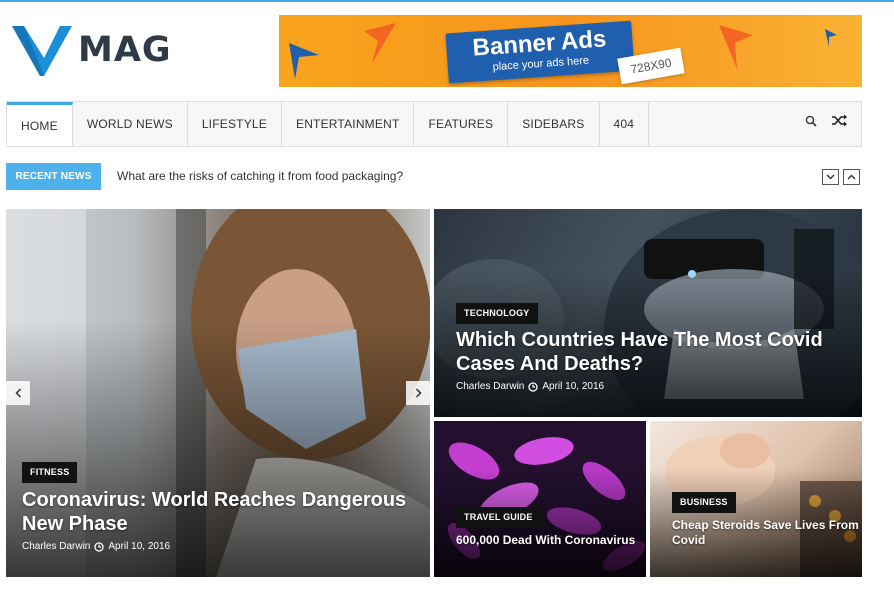  Describe the element at coordinates (130, 124) in the screenshot. I see `nav-item-world-news: WORLD NEWS` at that location.